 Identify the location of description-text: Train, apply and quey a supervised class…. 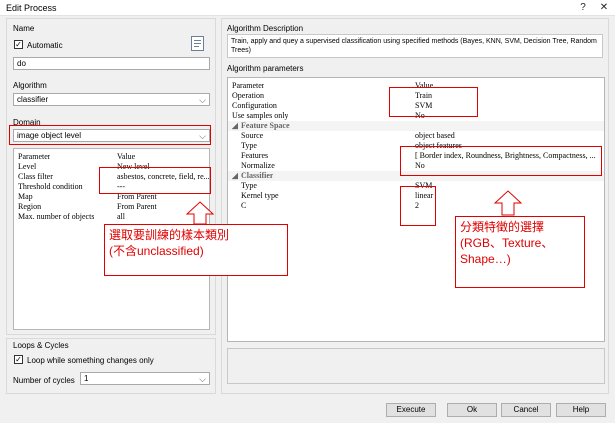
(415, 46).